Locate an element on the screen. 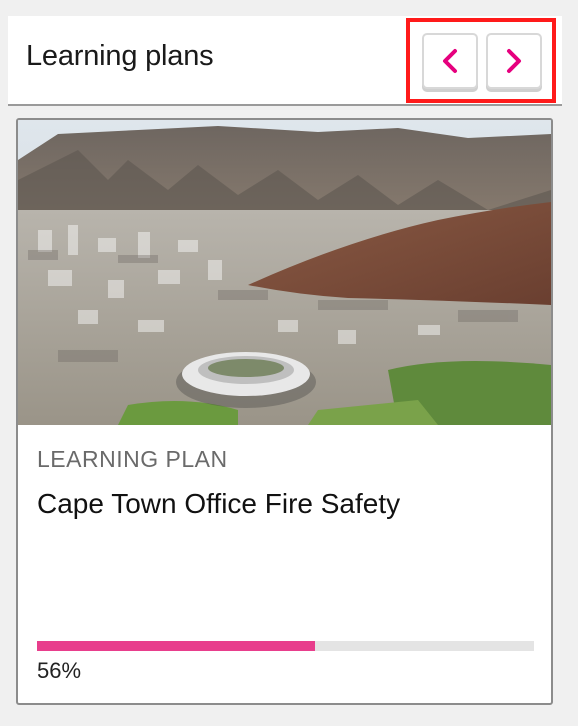 The height and width of the screenshot is (726, 578). card-title: Cape Town Office Fire Safety is located at coordinates (218, 504).